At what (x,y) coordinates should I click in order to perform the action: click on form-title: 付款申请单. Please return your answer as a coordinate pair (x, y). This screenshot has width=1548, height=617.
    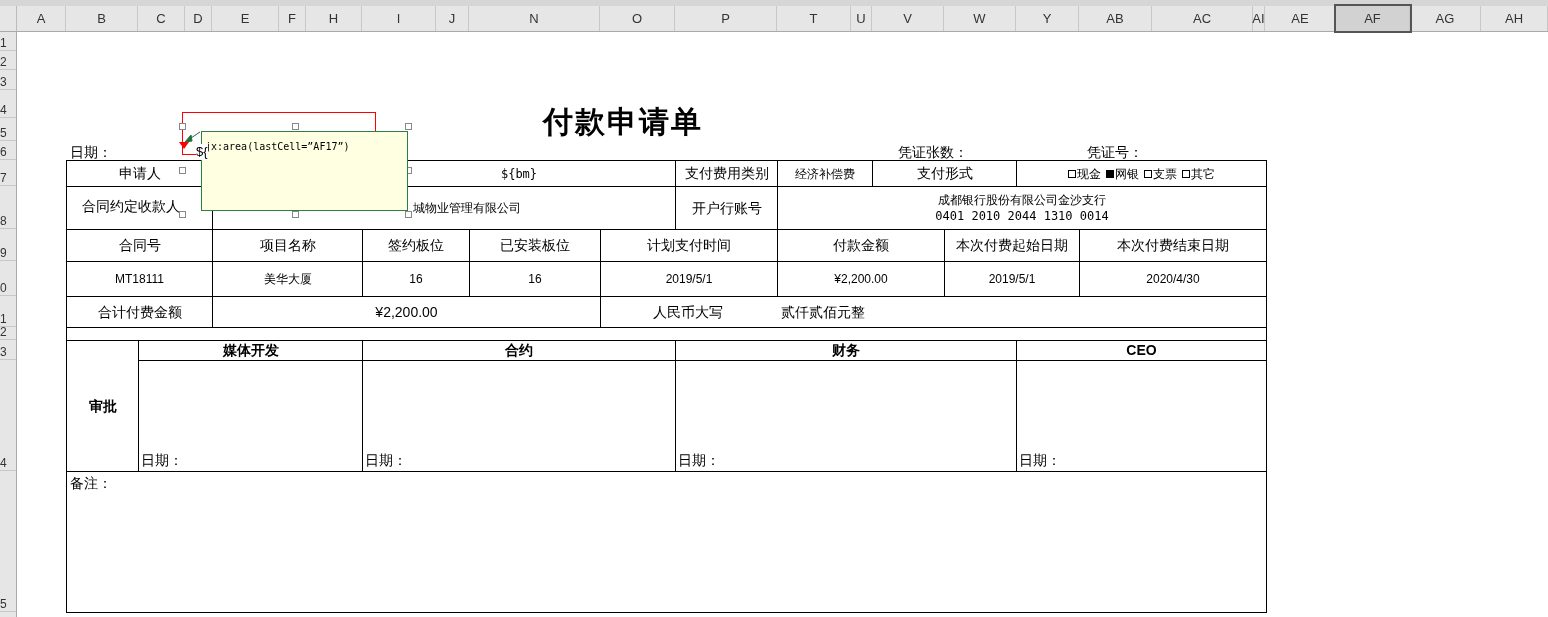
    Looking at the image, I should click on (623, 122).